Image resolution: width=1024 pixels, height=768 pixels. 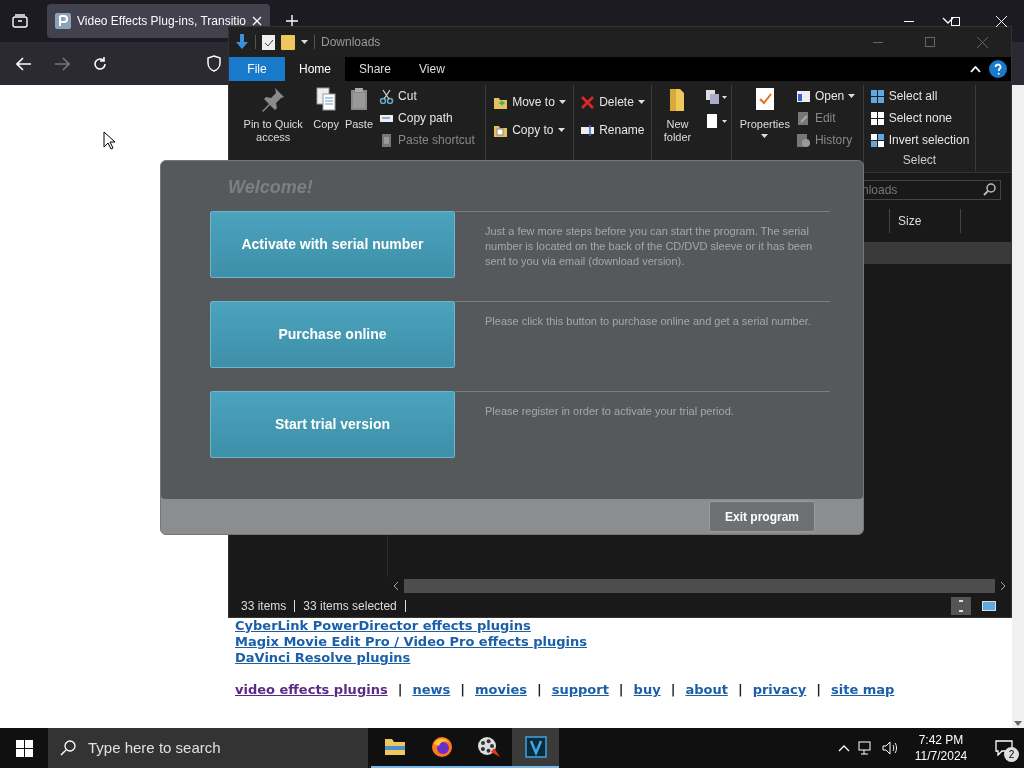 I want to click on footer-link: about, so click(x=706, y=690).